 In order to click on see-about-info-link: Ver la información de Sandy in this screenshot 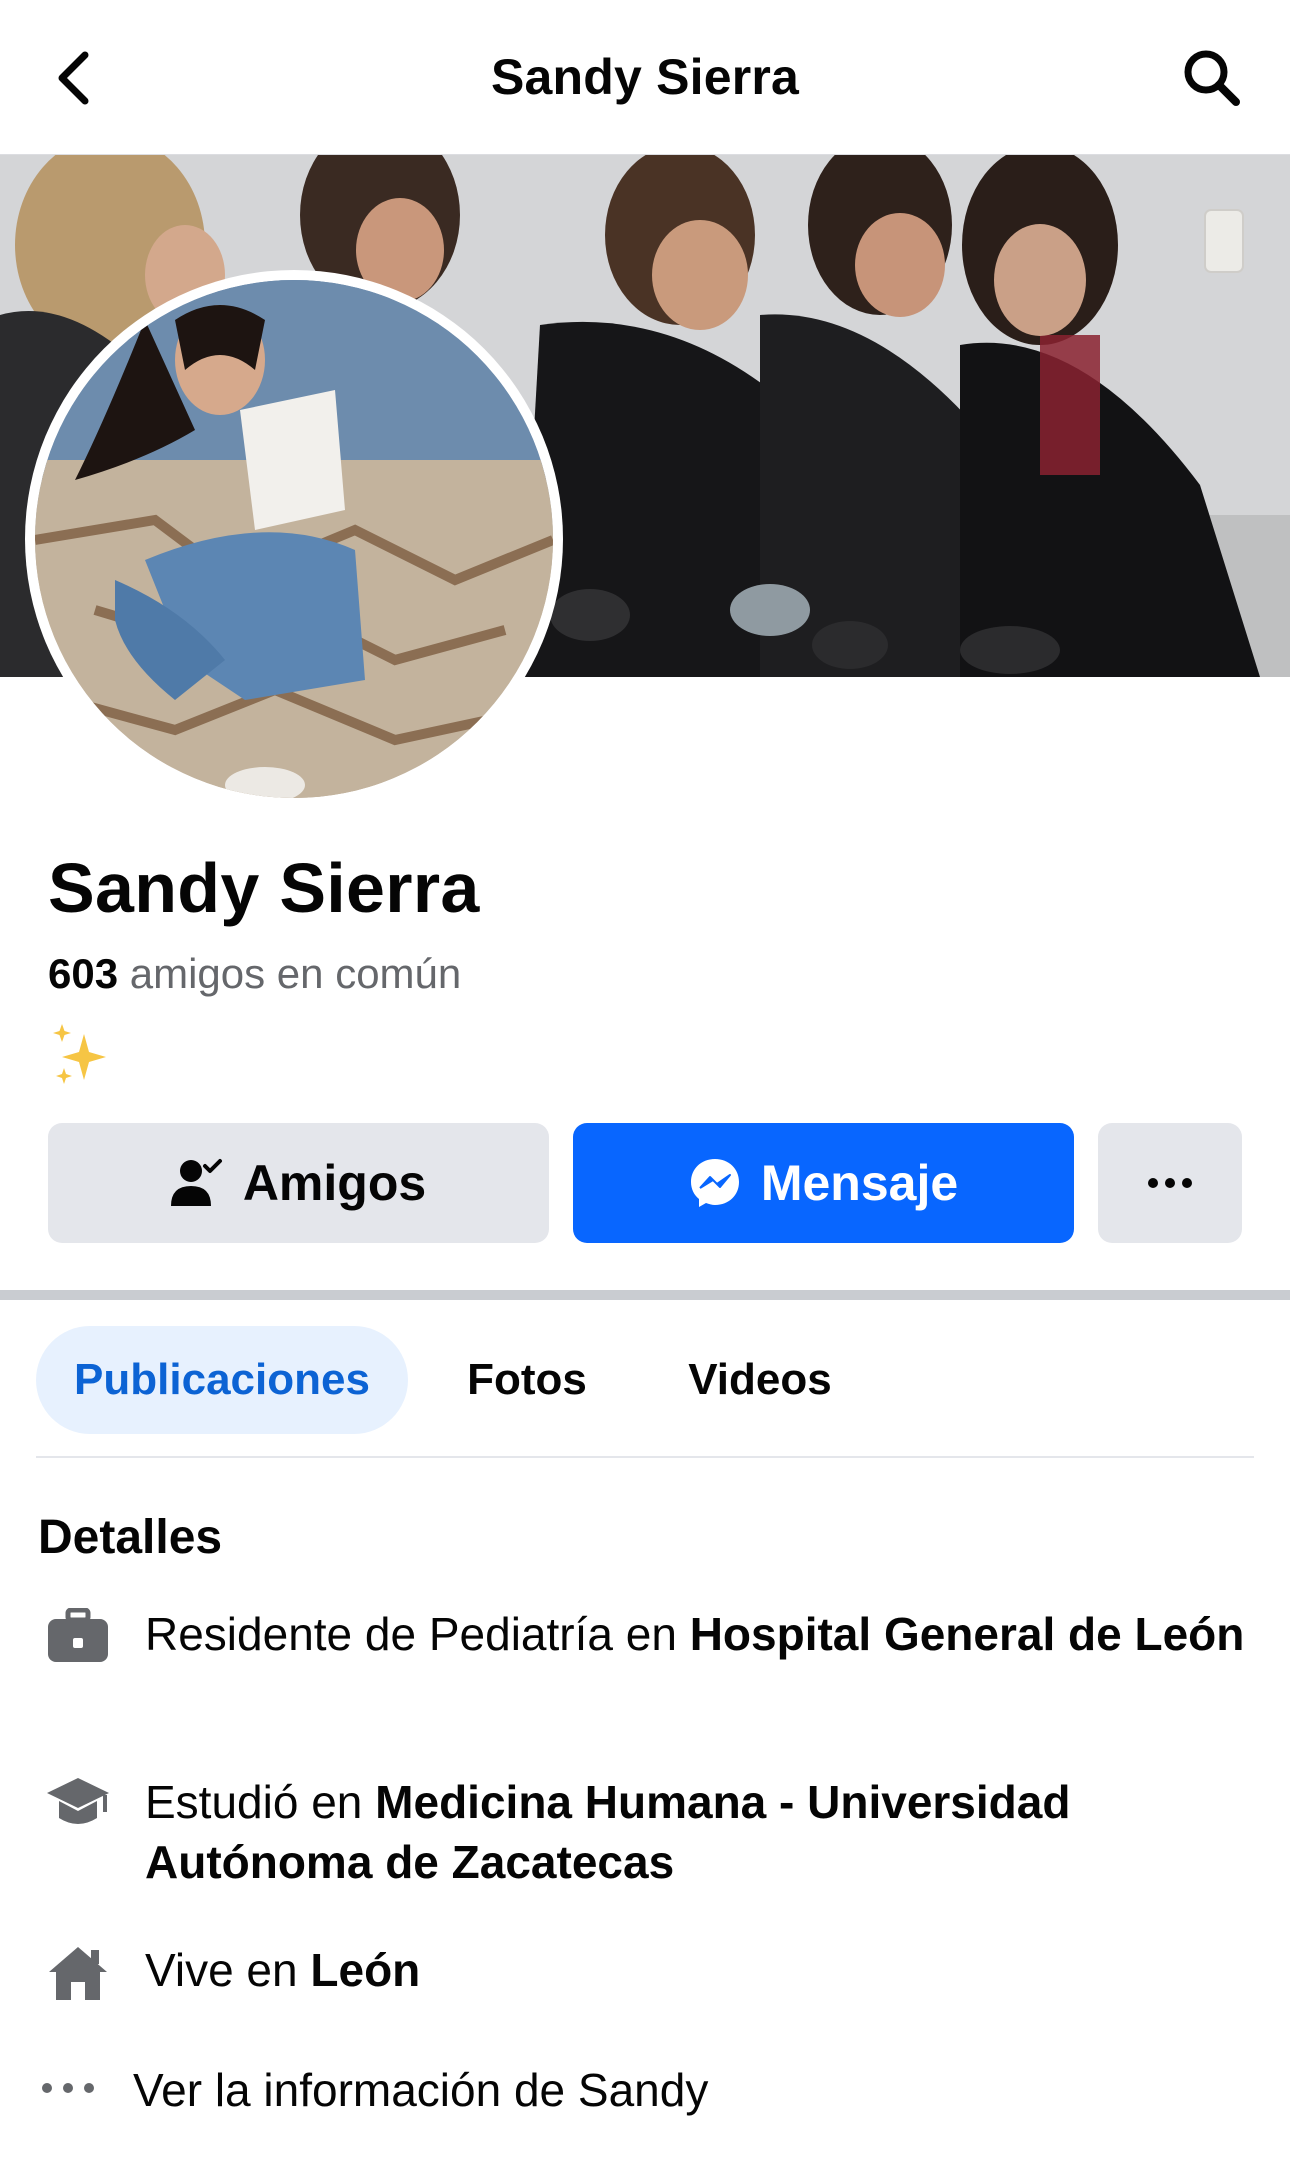, I will do `click(648, 2095)`.